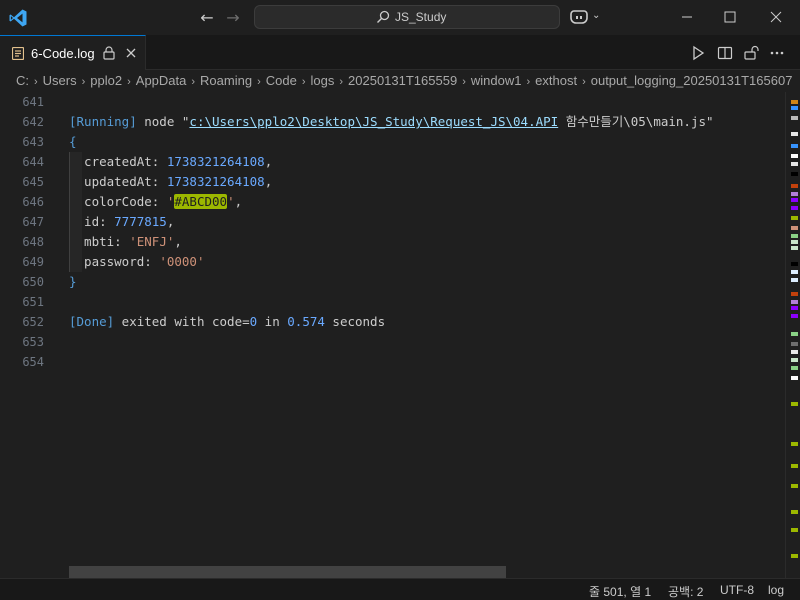 Image resolution: width=800 pixels, height=600 pixels. Describe the element at coordinates (33, 142) in the screenshot. I see `line-number: 643` at that location.